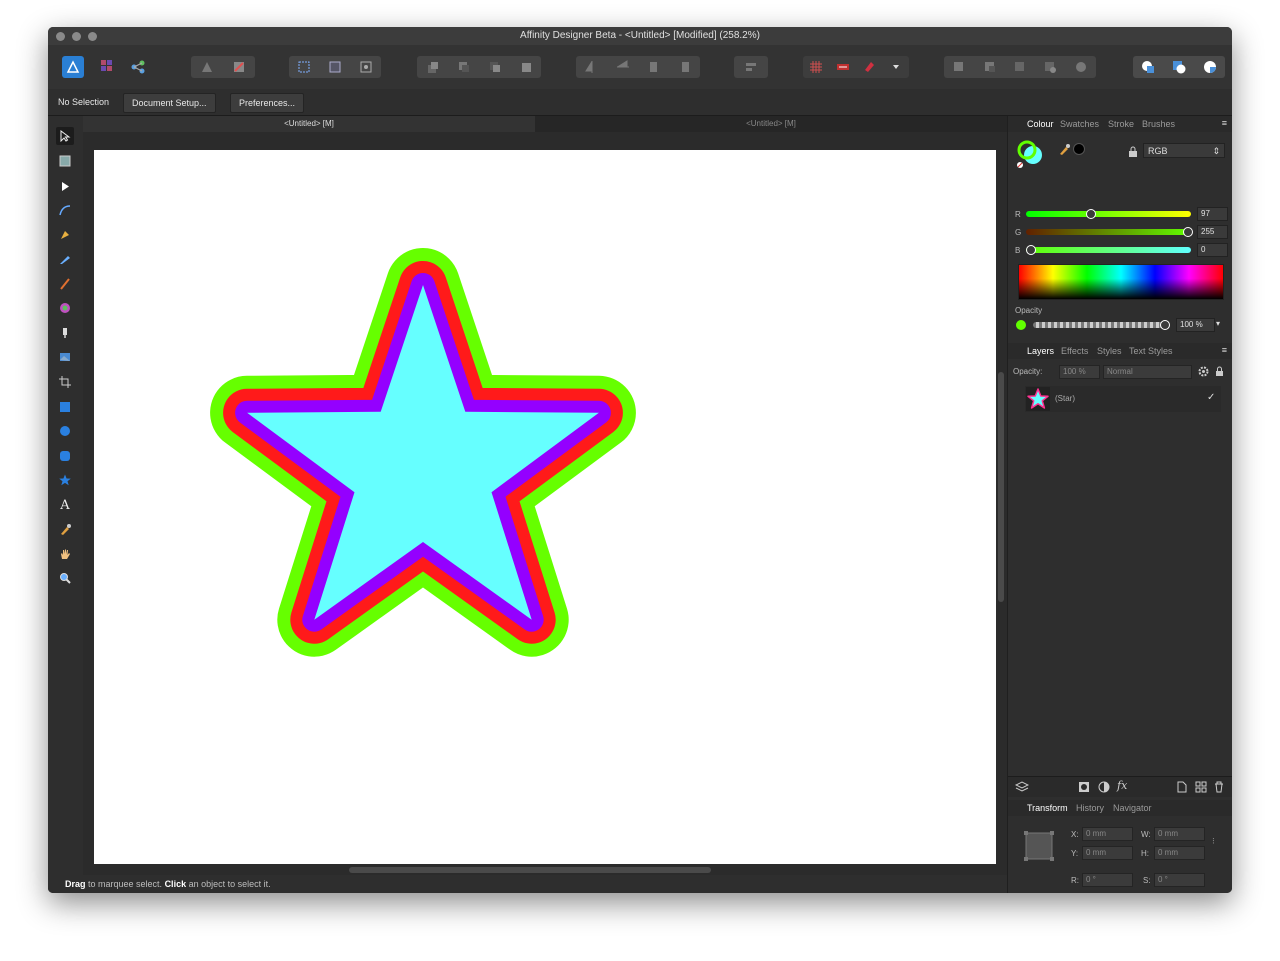 The height and width of the screenshot is (961, 1280). Describe the element at coordinates (1109, 232) in the screenshot. I see `green-slider` at that location.